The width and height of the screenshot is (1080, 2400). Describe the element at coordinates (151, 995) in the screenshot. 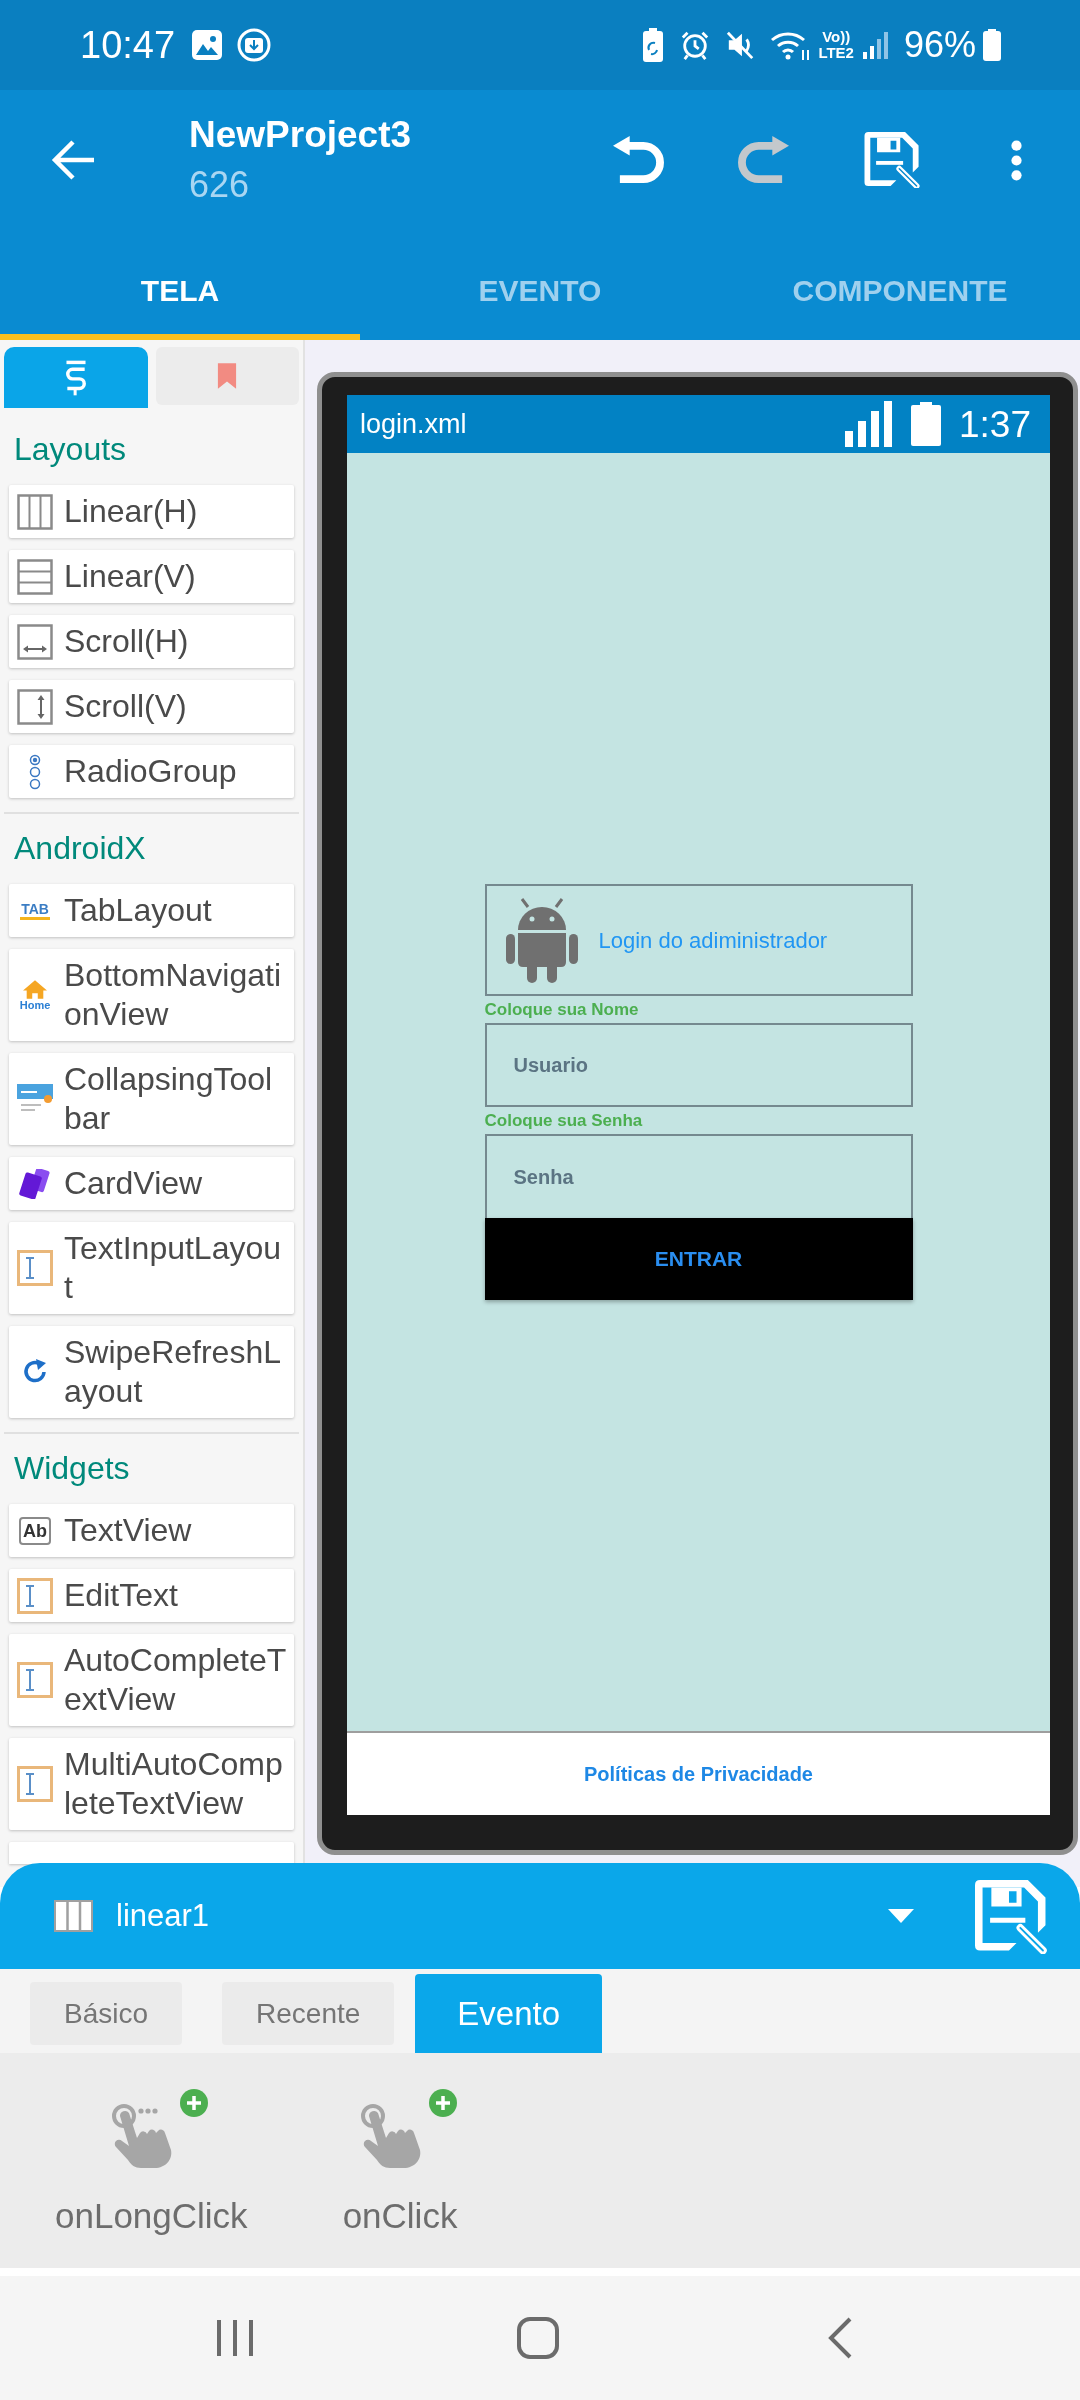

I see `palette-item: Home BottomNavigationView` at that location.